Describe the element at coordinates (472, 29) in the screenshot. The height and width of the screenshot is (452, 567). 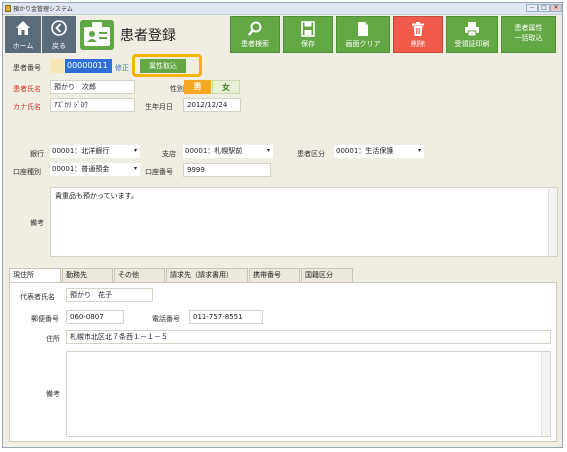
I see `printer-icon` at that location.